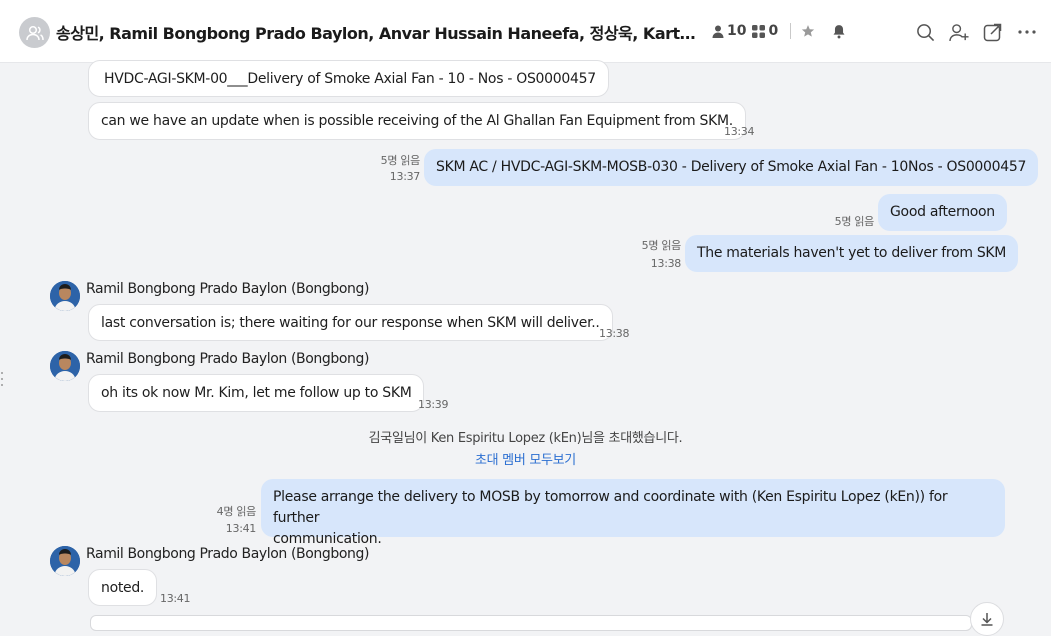 The width and height of the screenshot is (1051, 636). I want to click on chat-counts: 10 0, so click(783, 31).